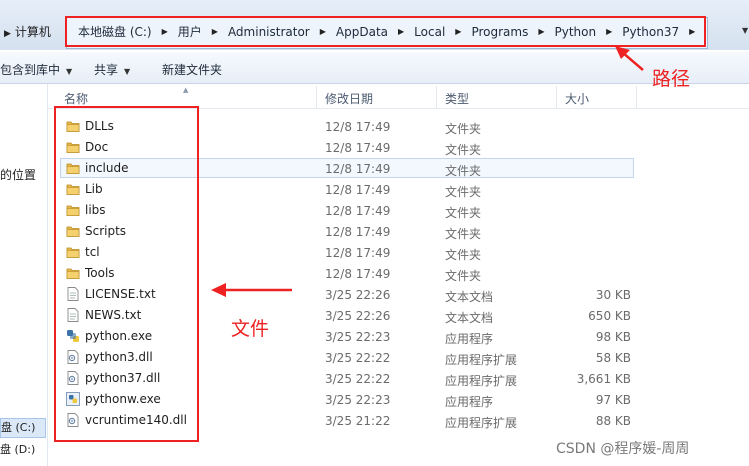 The height and width of the screenshot is (466, 749). I want to click on path-arrow-icon, so click(629, 58).